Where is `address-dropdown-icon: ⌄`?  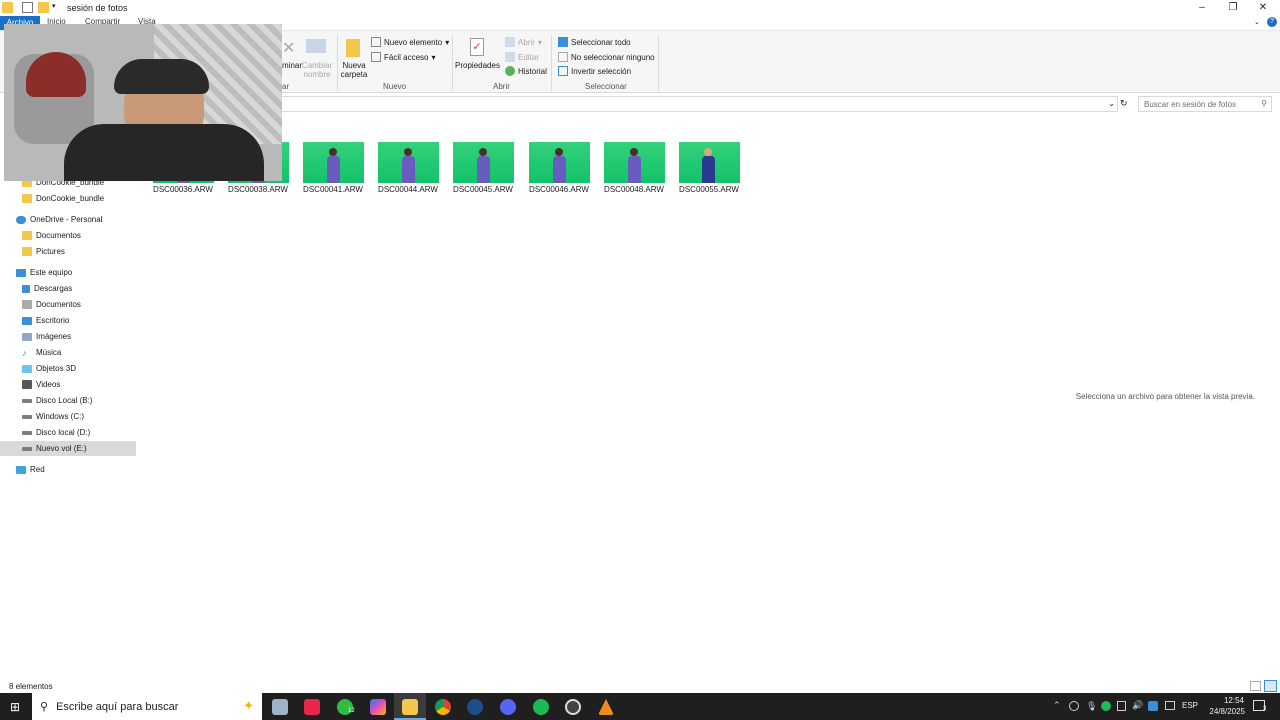
address-dropdown-icon: ⌄ is located at coordinates (1111, 103).